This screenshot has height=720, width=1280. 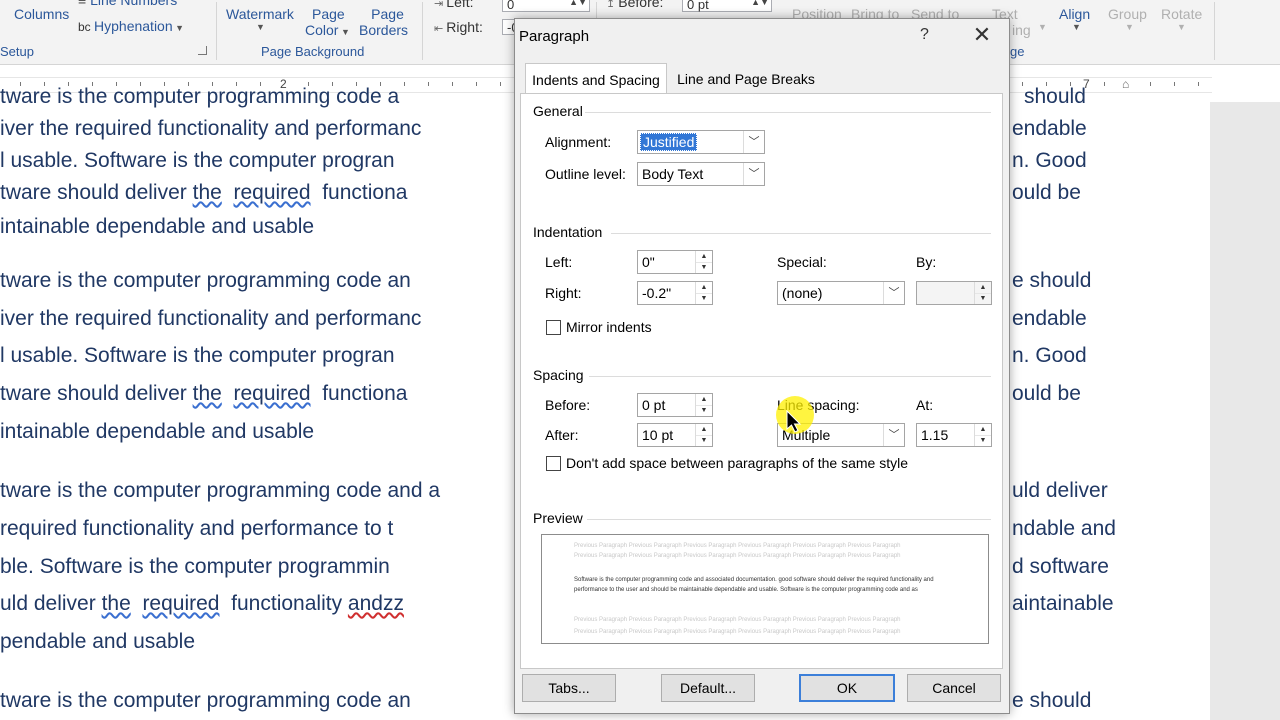 I want to click on indentation-section-label: Indentation, so click(x=568, y=232).